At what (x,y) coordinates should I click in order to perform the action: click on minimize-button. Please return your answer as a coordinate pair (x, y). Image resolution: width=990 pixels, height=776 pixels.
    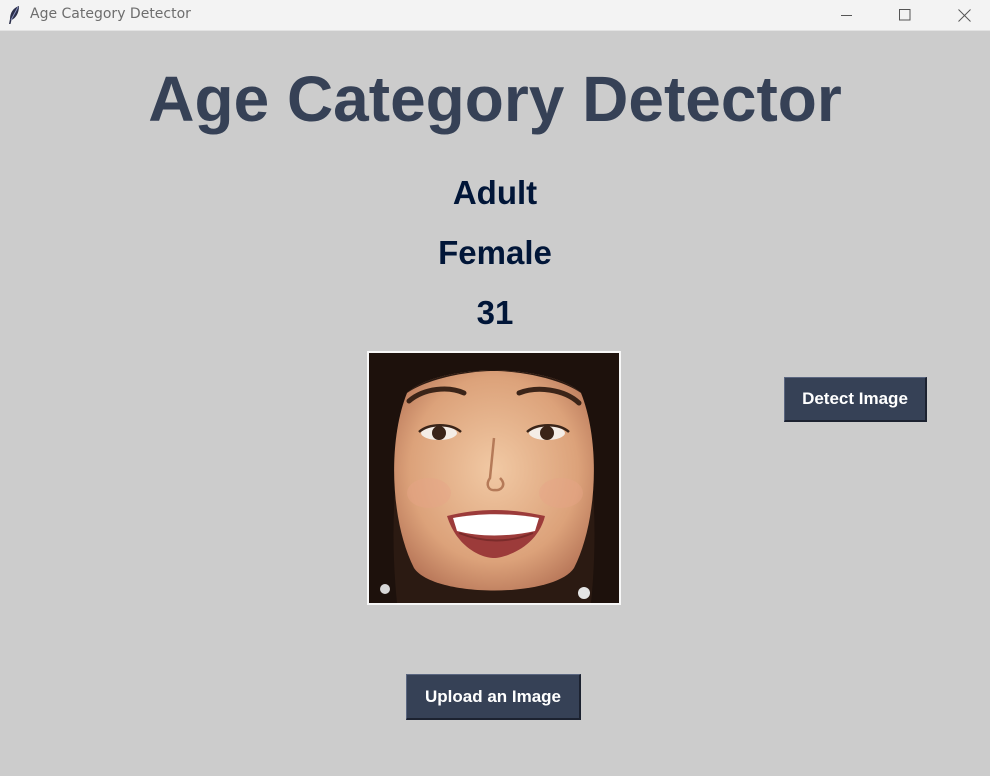
    Looking at the image, I should click on (847, 15).